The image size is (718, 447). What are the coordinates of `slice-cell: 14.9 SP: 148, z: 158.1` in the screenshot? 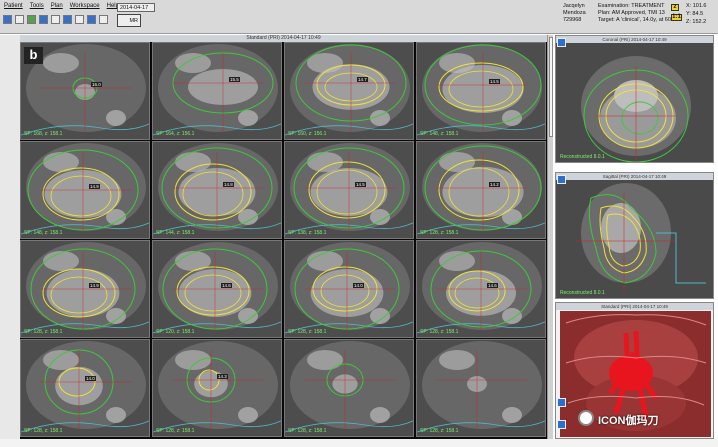 It's located at (85, 190).